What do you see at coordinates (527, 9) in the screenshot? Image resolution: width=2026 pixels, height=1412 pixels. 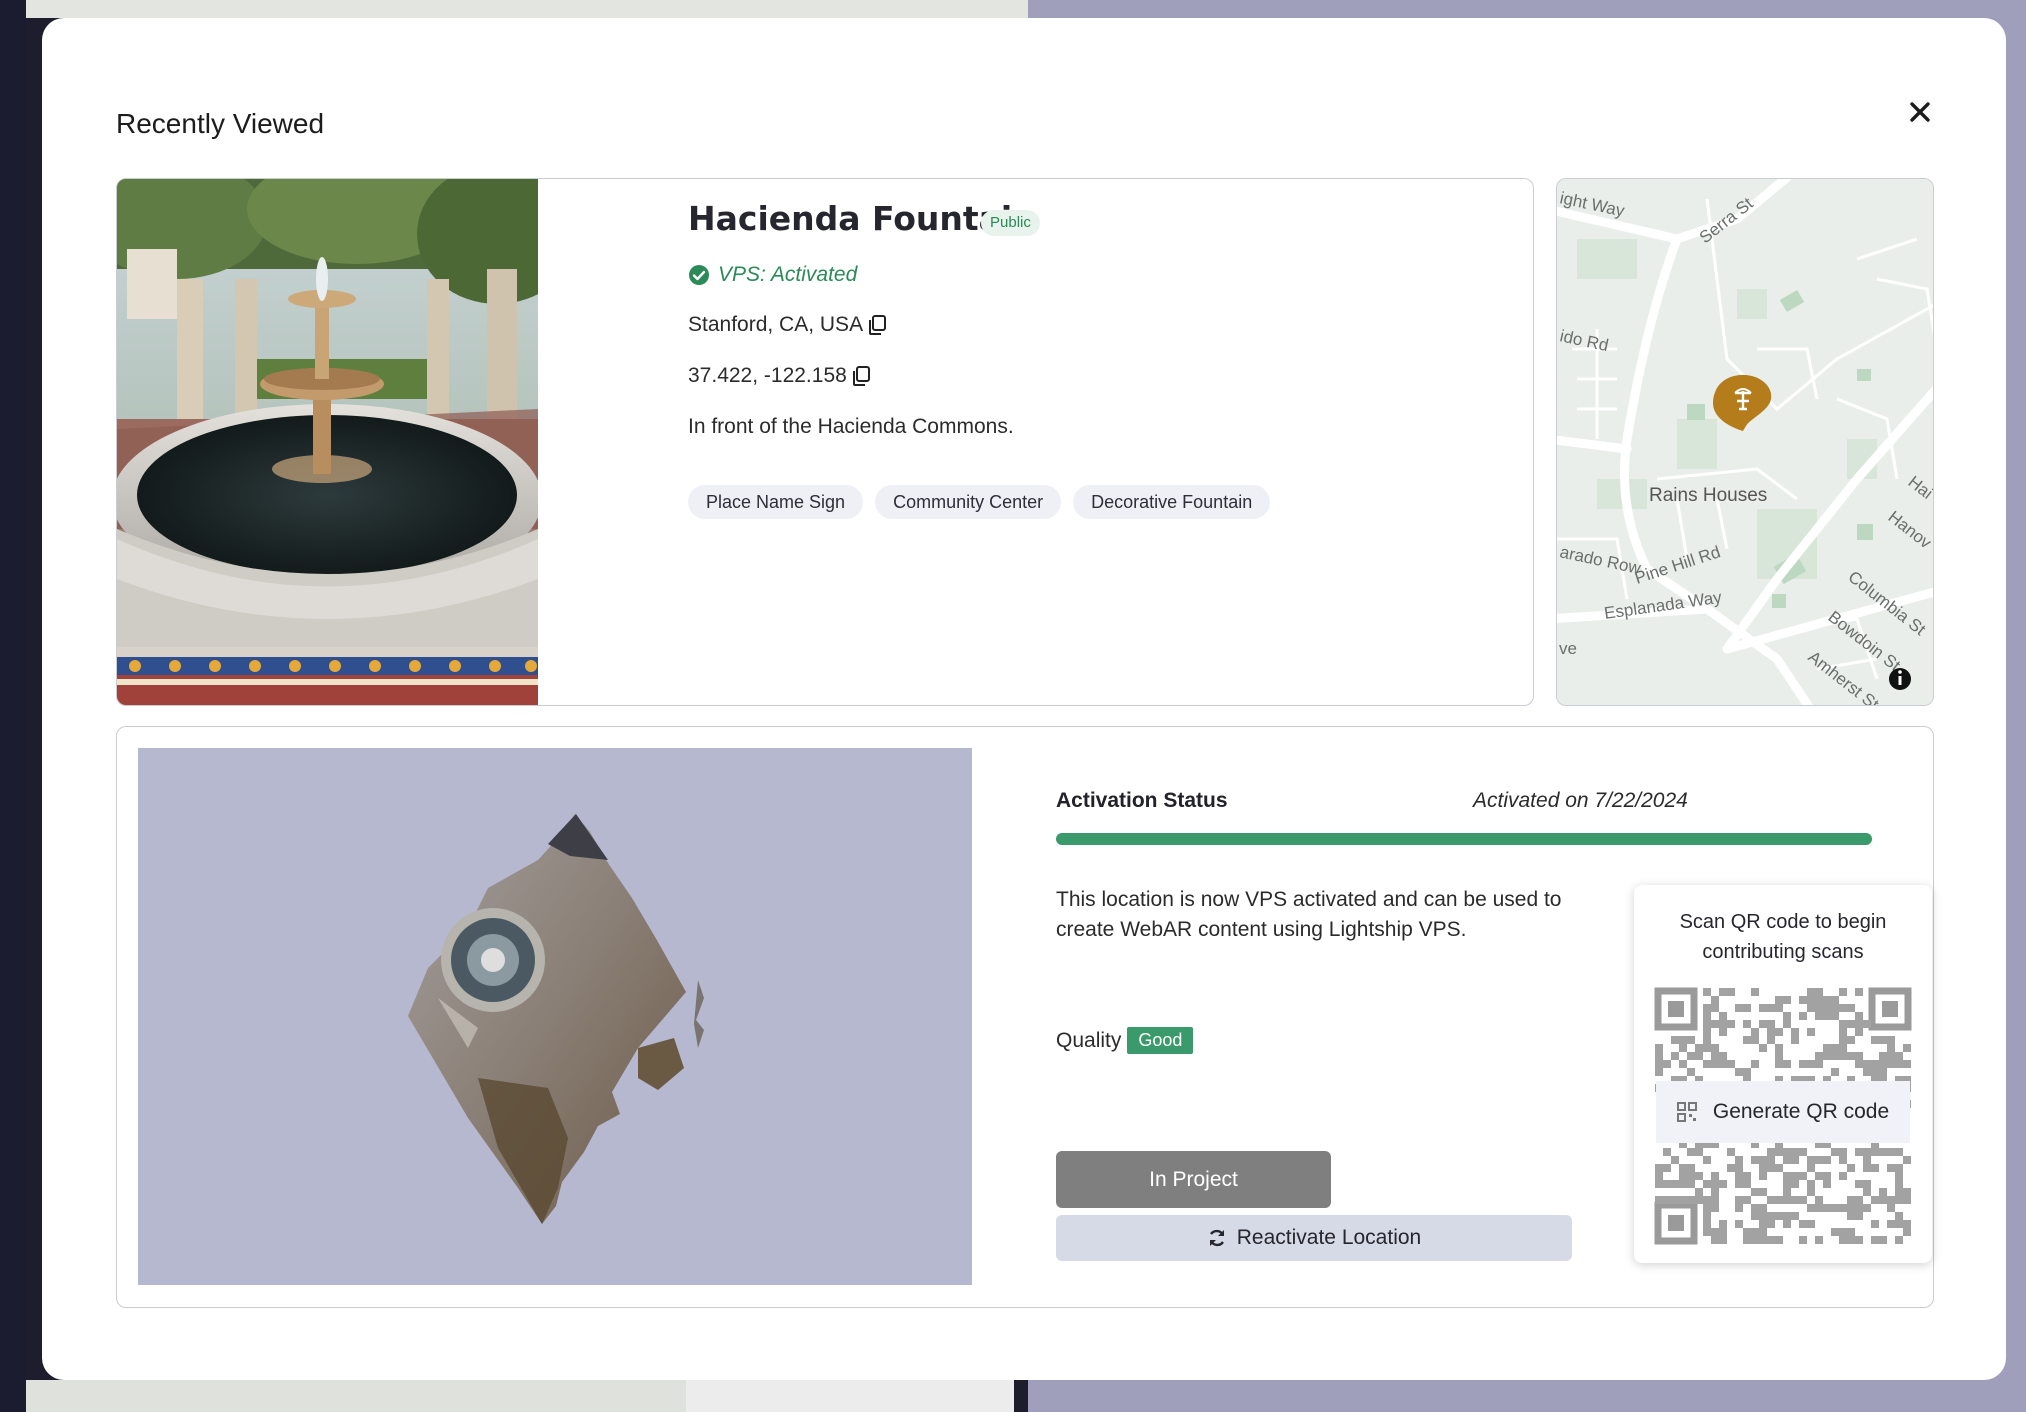 I see `background-map-strip` at bounding box center [527, 9].